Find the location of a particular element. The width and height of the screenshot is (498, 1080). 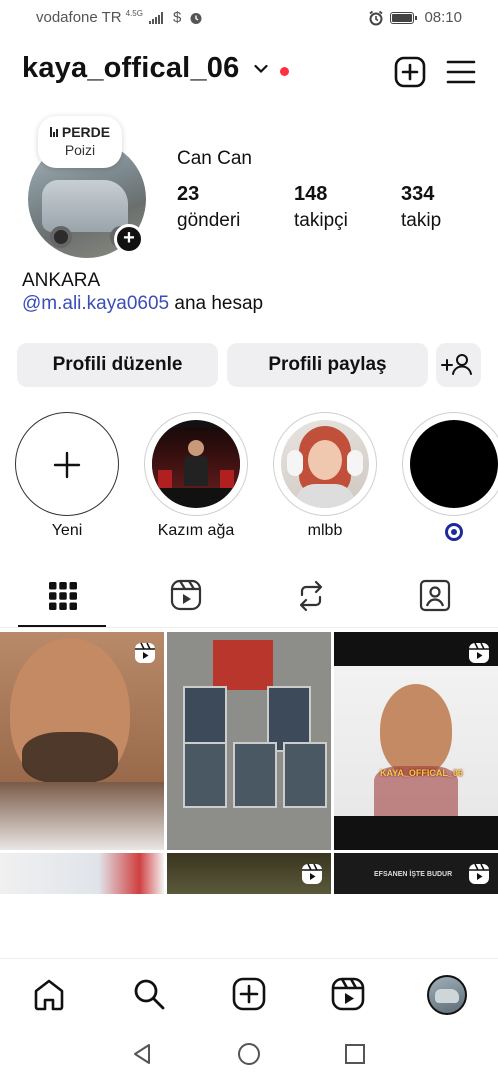

highlight-label: mlbb is located at coordinates (325, 530).